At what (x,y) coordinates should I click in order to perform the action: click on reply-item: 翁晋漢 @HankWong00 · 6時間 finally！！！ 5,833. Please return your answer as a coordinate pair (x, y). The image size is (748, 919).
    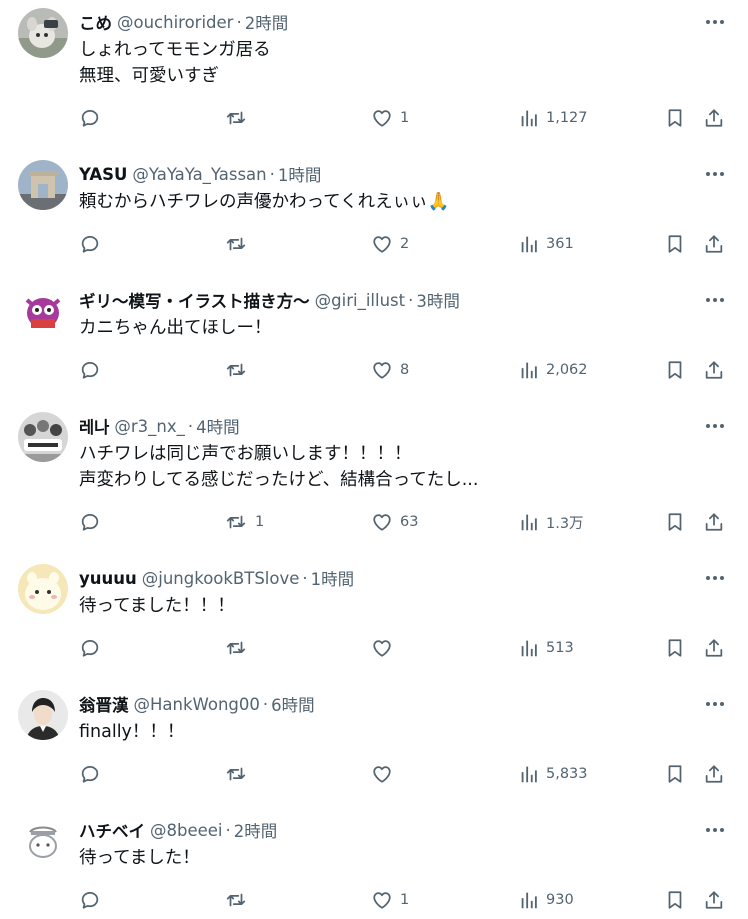
    Looking at the image, I should click on (374, 739).